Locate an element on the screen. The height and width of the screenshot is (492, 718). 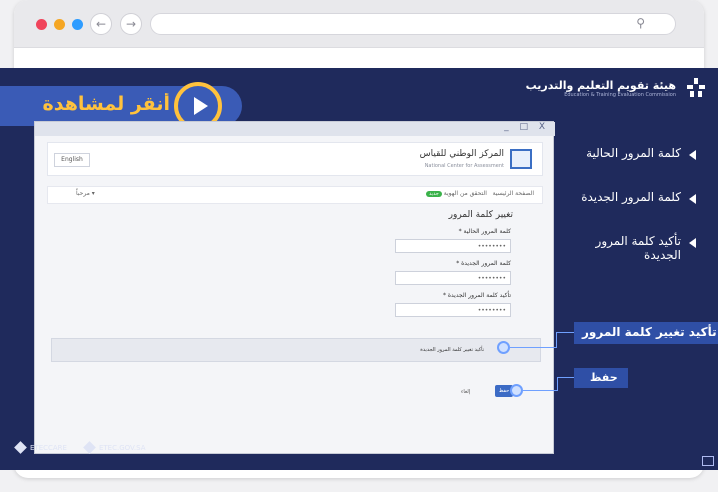
back-icon: ← is located at coordinates (101, 24).